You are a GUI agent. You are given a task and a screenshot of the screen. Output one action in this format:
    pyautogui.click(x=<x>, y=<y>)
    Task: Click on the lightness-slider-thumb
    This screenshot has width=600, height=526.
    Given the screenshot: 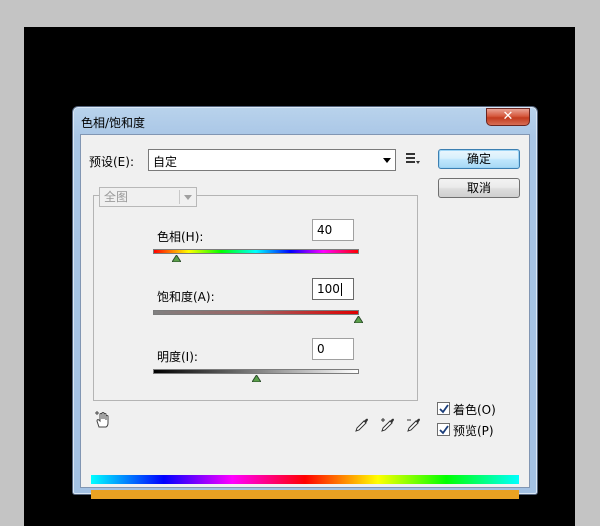 What is the action you would take?
    pyautogui.click(x=256, y=378)
    